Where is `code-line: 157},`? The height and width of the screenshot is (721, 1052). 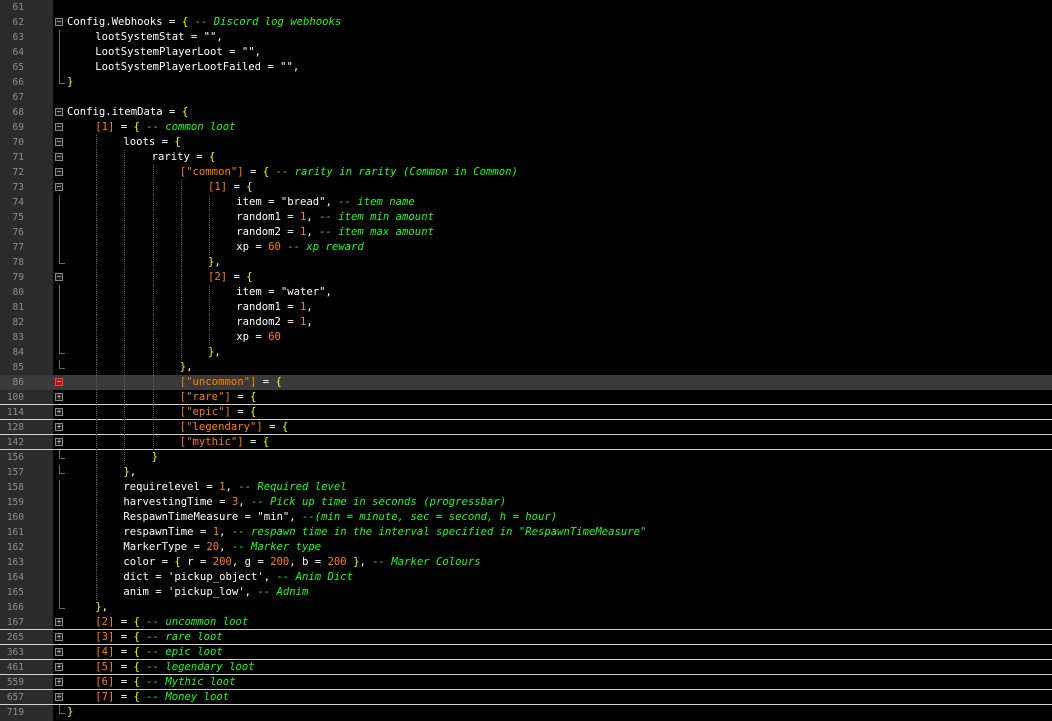
code-line: 157}, is located at coordinates (526, 472).